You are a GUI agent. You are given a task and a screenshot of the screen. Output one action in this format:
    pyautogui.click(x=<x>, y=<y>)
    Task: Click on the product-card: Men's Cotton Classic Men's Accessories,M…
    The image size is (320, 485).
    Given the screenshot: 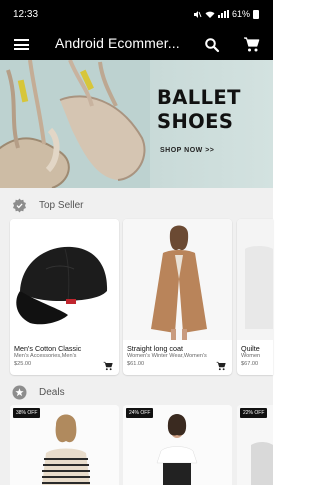 What is the action you would take?
    pyautogui.click(x=64, y=297)
    